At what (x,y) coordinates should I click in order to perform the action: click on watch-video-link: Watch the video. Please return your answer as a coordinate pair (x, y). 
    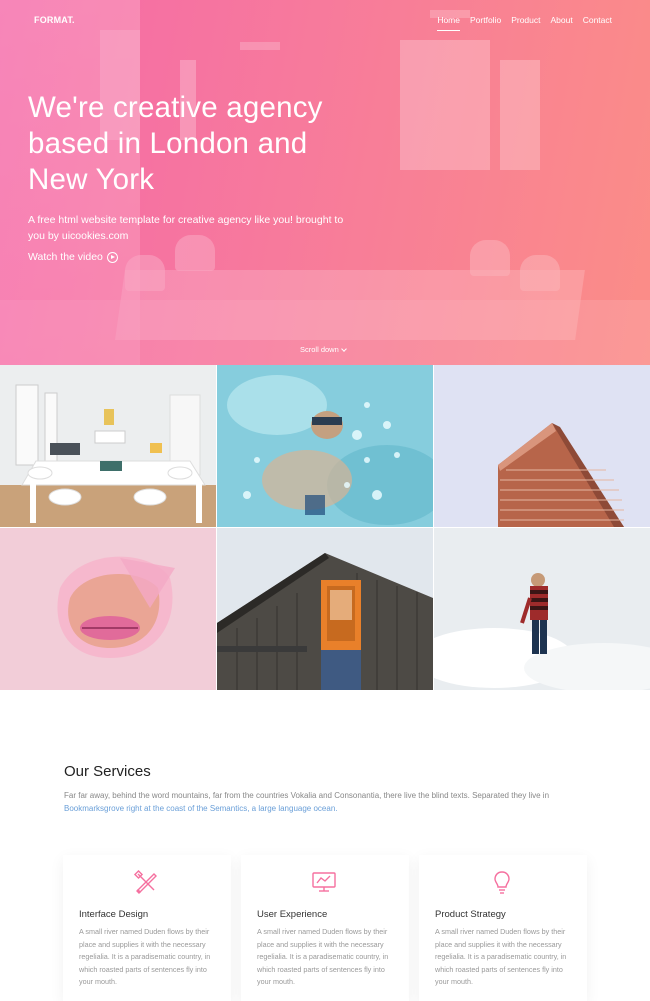
    Looking at the image, I should click on (73, 257).